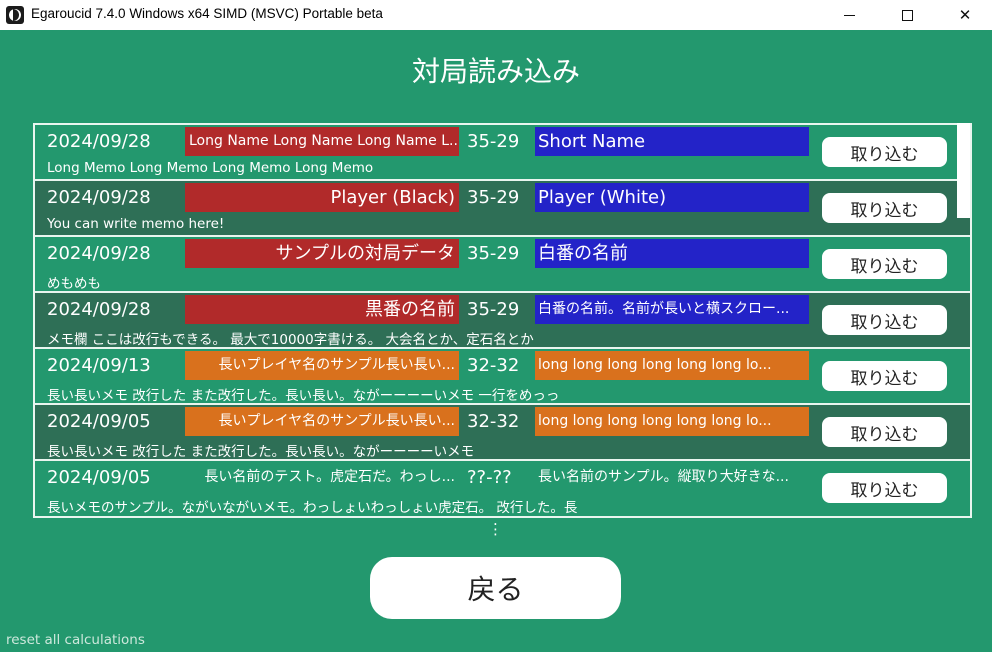  What do you see at coordinates (489, 477) in the screenshot?
I see `game-score: ??-??` at bounding box center [489, 477].